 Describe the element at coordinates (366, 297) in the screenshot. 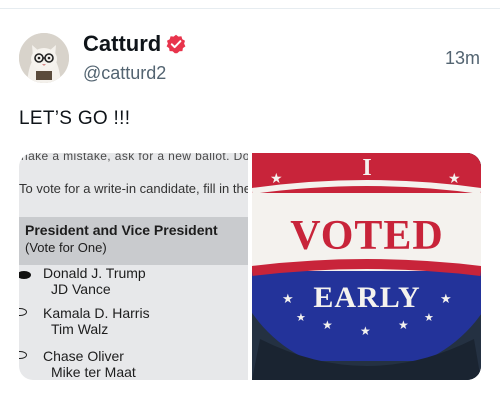

I see `sticker-early-word: EARLY` at that location.